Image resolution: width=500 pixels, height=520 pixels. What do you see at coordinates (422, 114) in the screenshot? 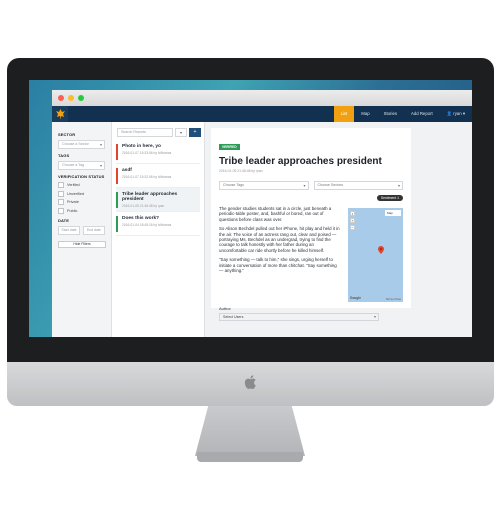
I see `nav-add-report: Add Report` at bounding box center [422, 114].